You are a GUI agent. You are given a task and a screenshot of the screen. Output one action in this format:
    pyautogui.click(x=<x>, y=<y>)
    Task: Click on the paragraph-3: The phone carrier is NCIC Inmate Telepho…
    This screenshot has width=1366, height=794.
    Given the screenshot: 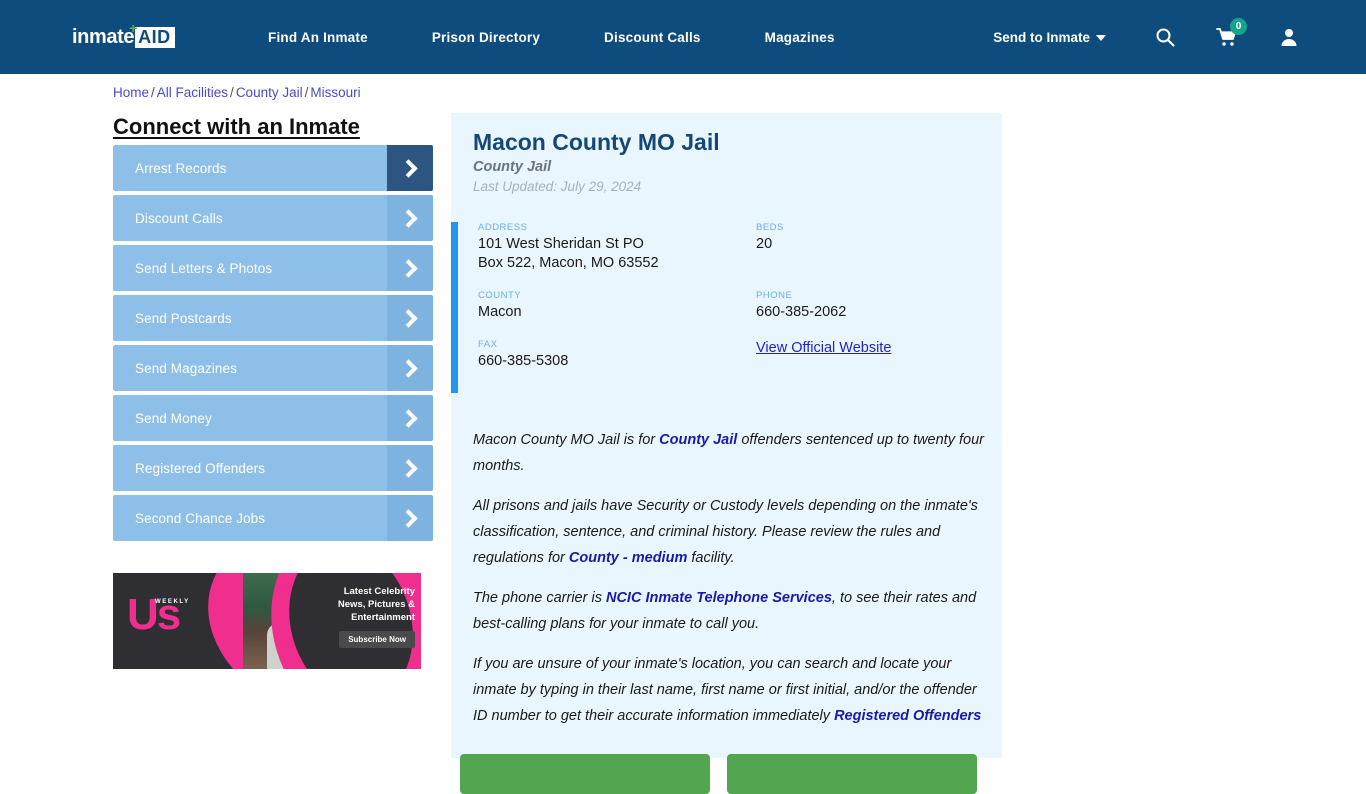 What is the action you would take?
    pyautogui.click(x=730, y=611)
    